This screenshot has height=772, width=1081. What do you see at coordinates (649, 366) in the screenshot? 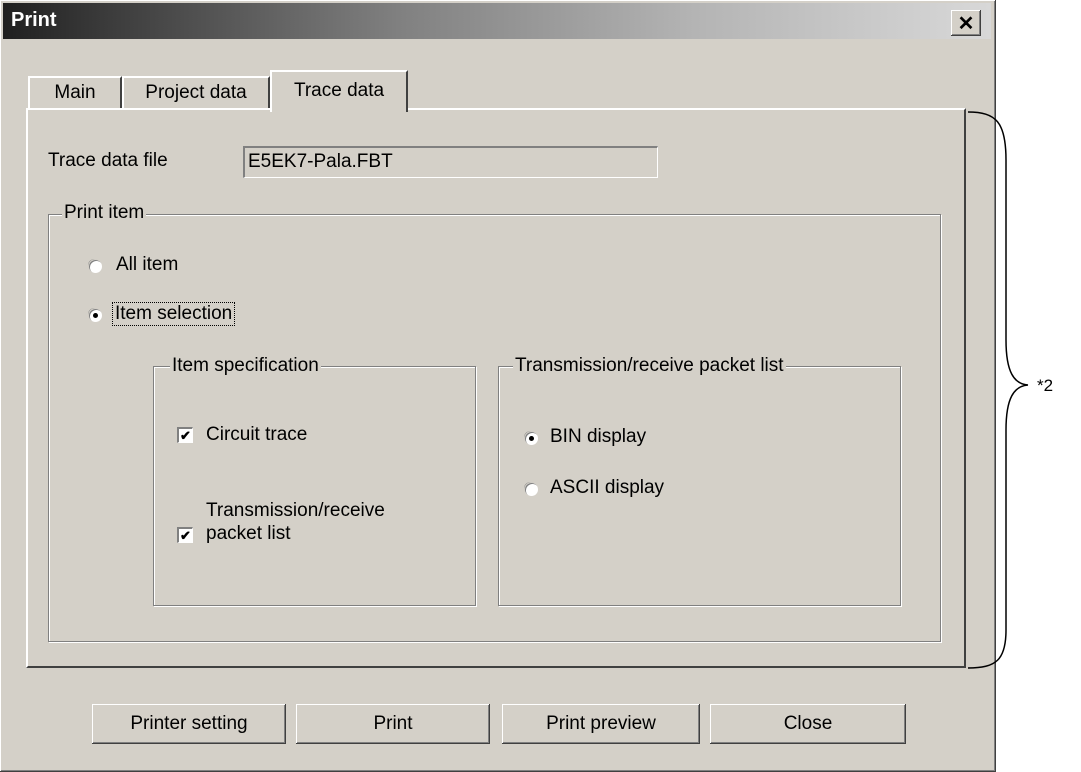
I see `packet-list-legend: Transmission/receive packet list` at bounding box center [649, 366].